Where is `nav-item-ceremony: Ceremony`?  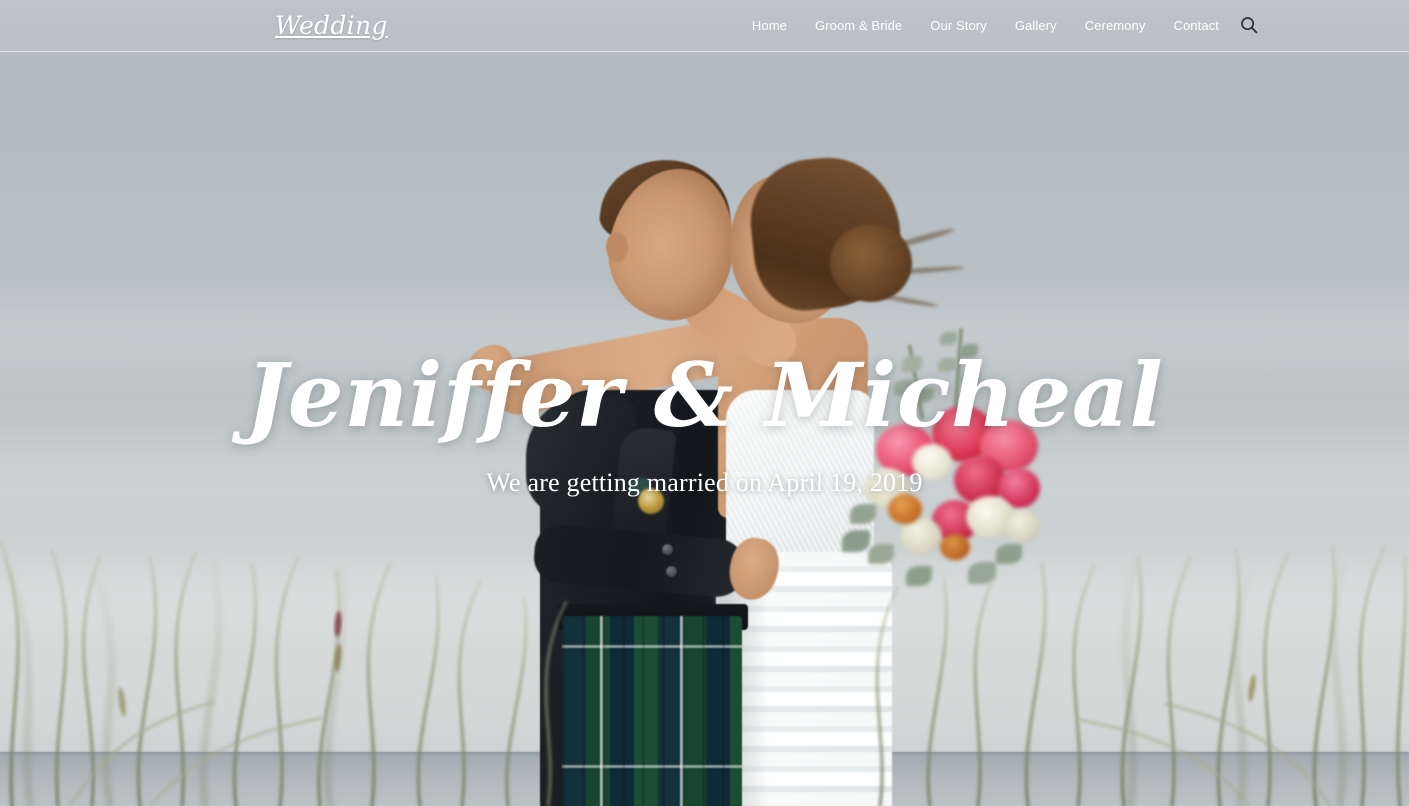 nav-item-ceremony: Ceremony is located at coordinates (1115, 26).